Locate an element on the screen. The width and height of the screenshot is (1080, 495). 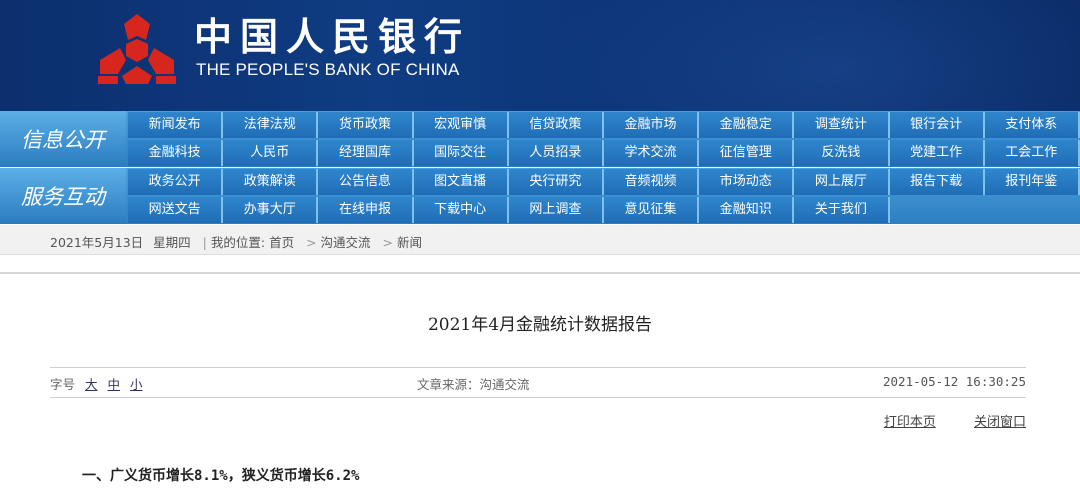
nav-item-rmb: 人民币 is located at coordinates (271, 153).